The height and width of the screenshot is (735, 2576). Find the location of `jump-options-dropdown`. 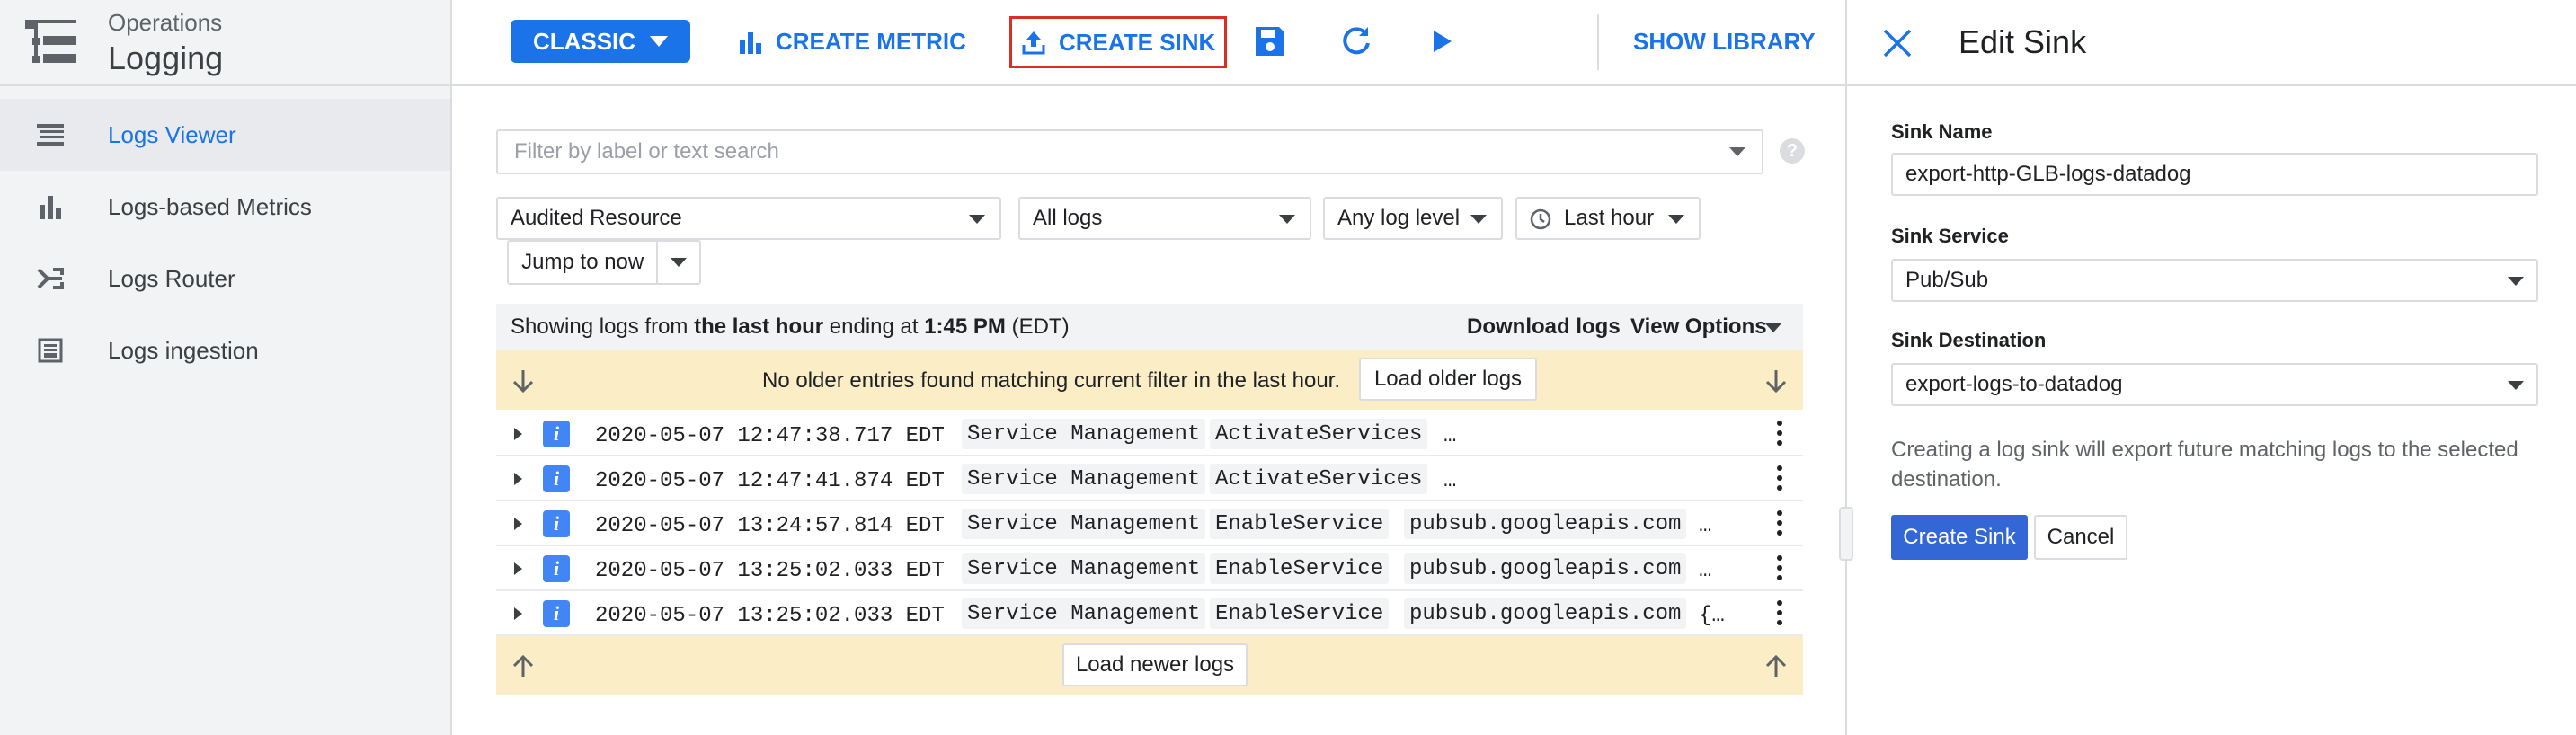

jump-options-dropdown is located at coordinates (678, 262).